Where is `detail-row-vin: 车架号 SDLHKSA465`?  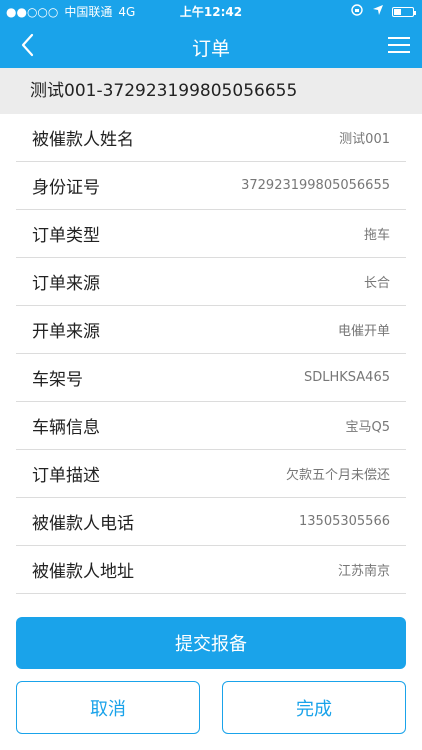 detail-row-vin: 车架号 SDLHKSA465 is located at coordinates (211, 378).